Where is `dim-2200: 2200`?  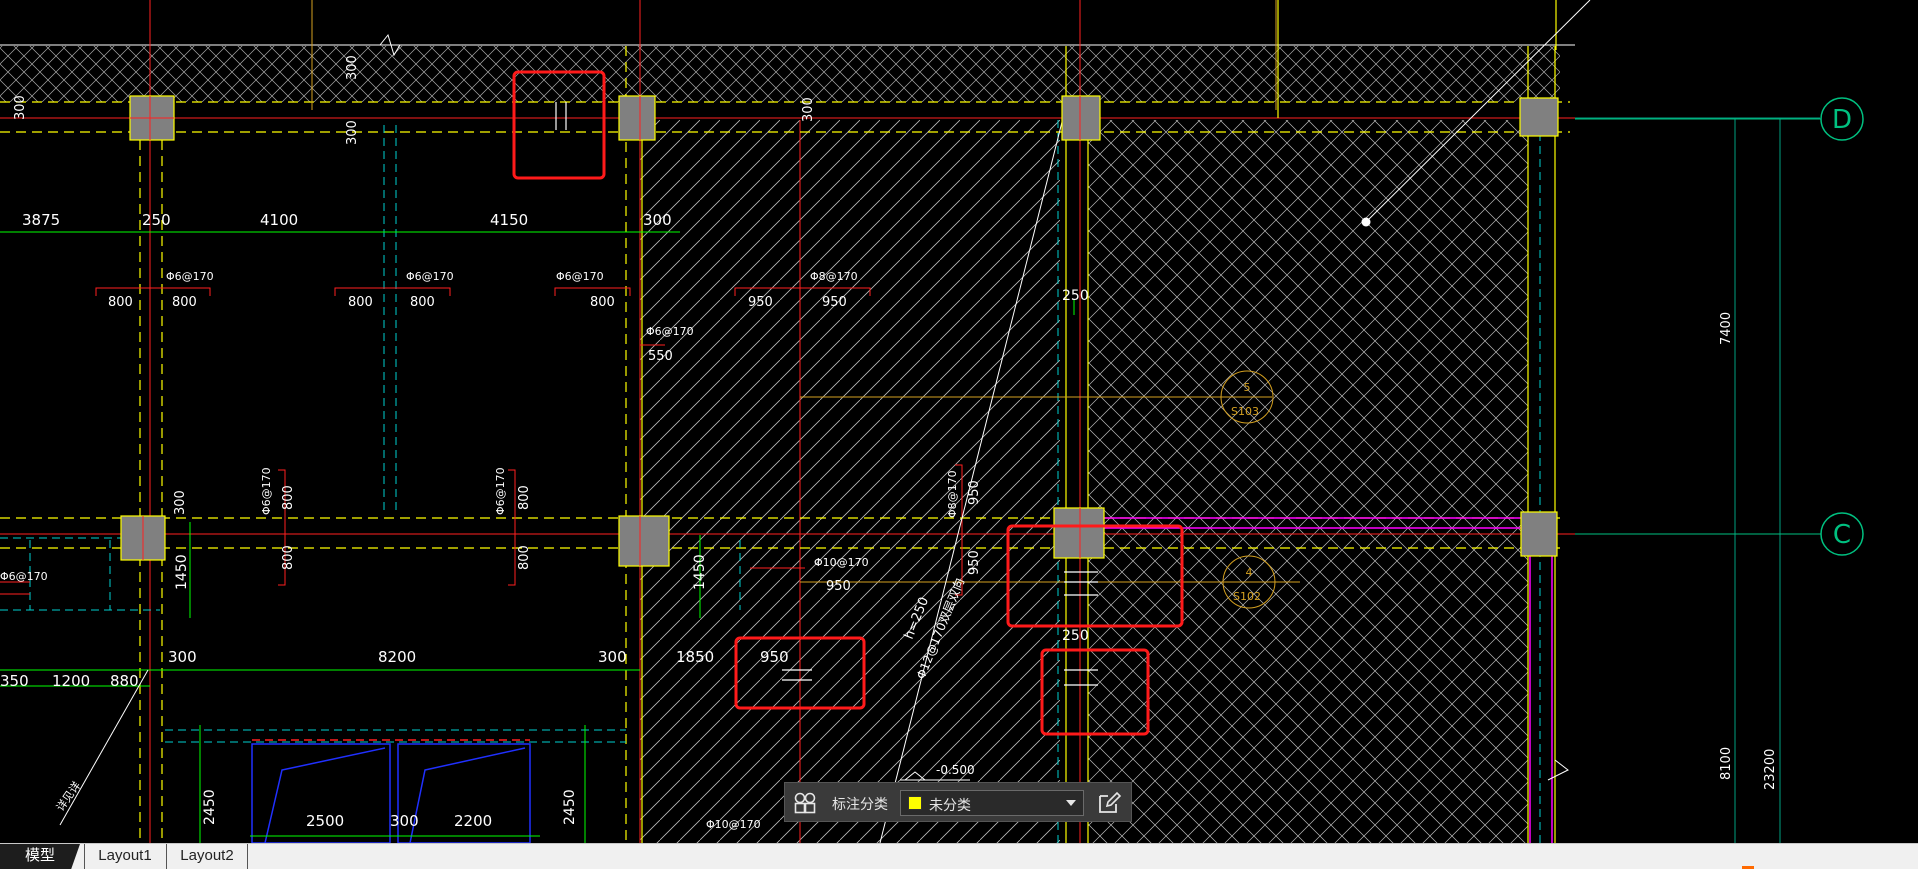
dim-2200: 2200 is located at coordinates (473, 821).